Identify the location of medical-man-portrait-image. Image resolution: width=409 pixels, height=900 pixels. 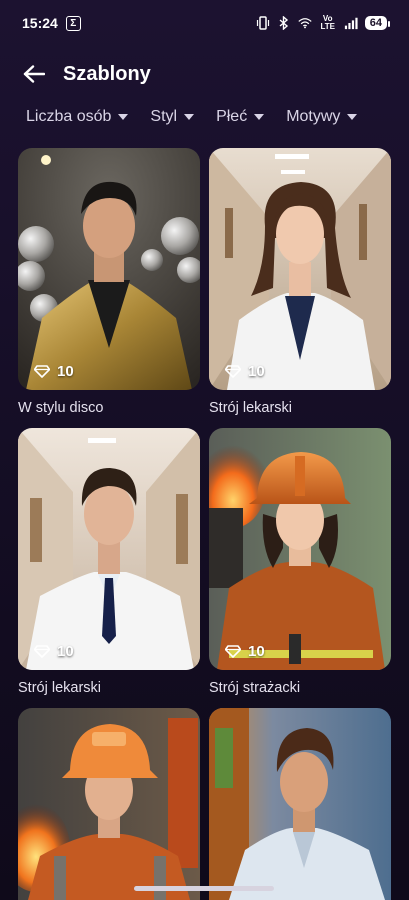
(109, 549).